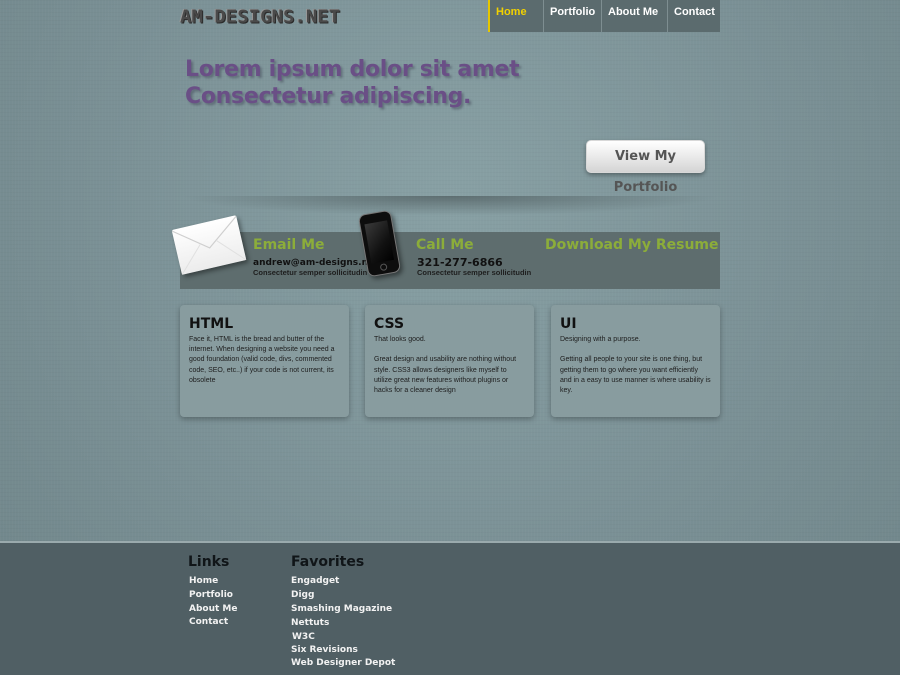 The image size is (900, 675). I want to click on footer-links-heading: Links, so click(209, 562).